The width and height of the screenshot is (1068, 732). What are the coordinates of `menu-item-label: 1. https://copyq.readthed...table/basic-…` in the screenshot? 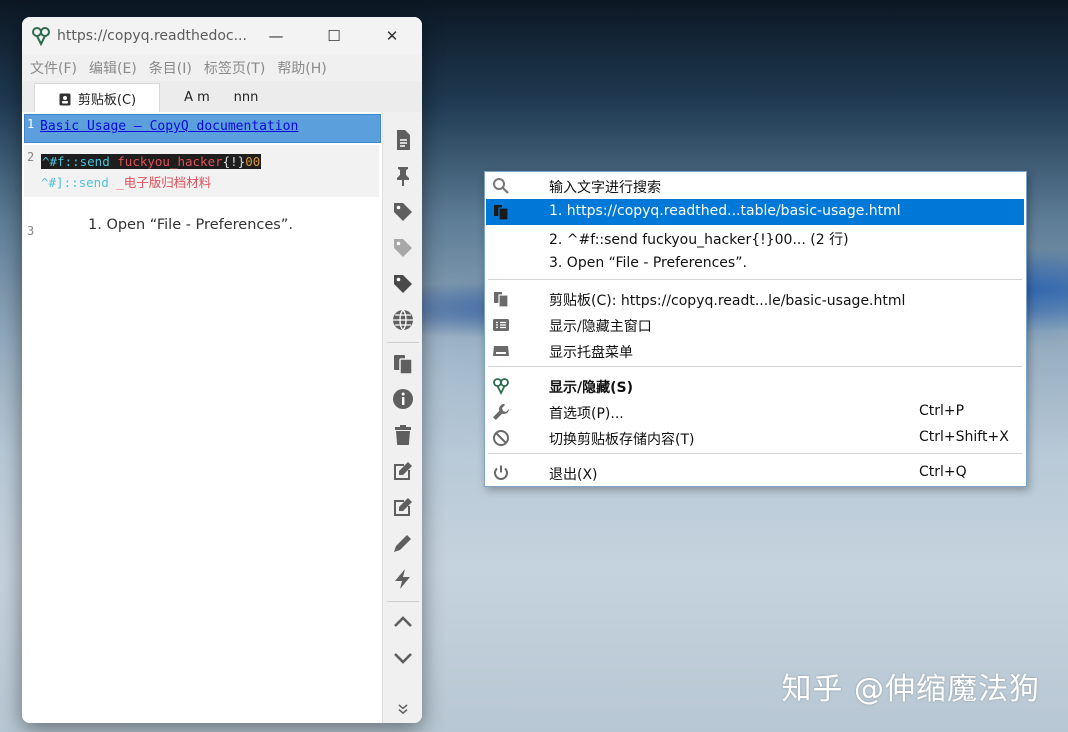 It's located at (725, 211).